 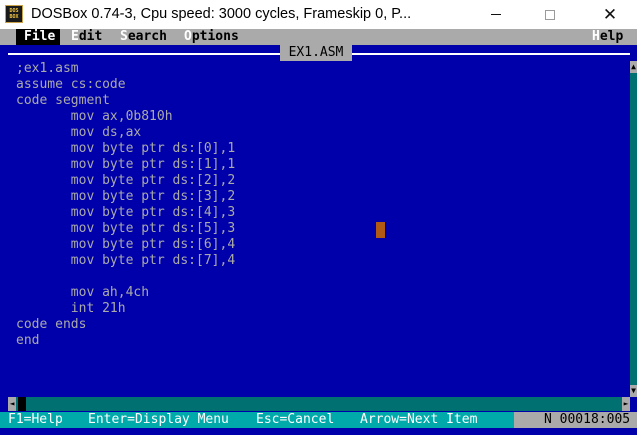 What do you see at coordinates (14, 17) in the screenshot?
I see `app-icon-text-bottom: BOX` at bounding box center [14, 17].